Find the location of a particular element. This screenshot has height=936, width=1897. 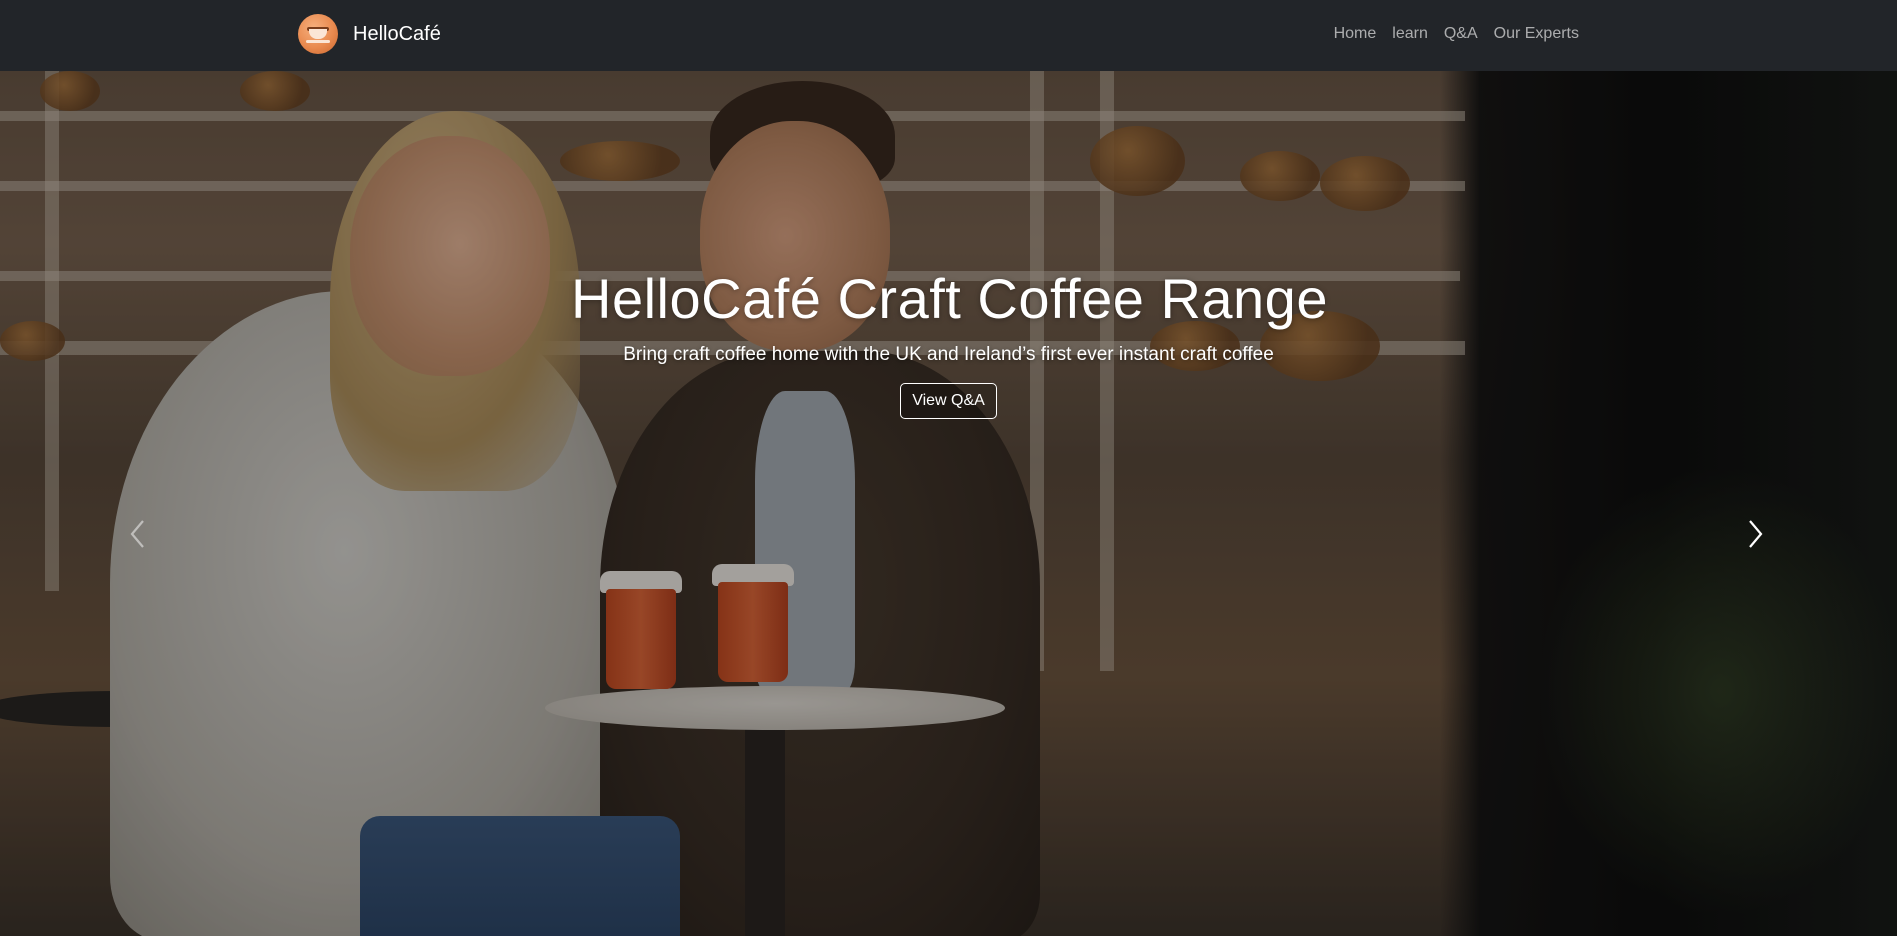

chevron-right-icon is located at coordinates (1756, 534).